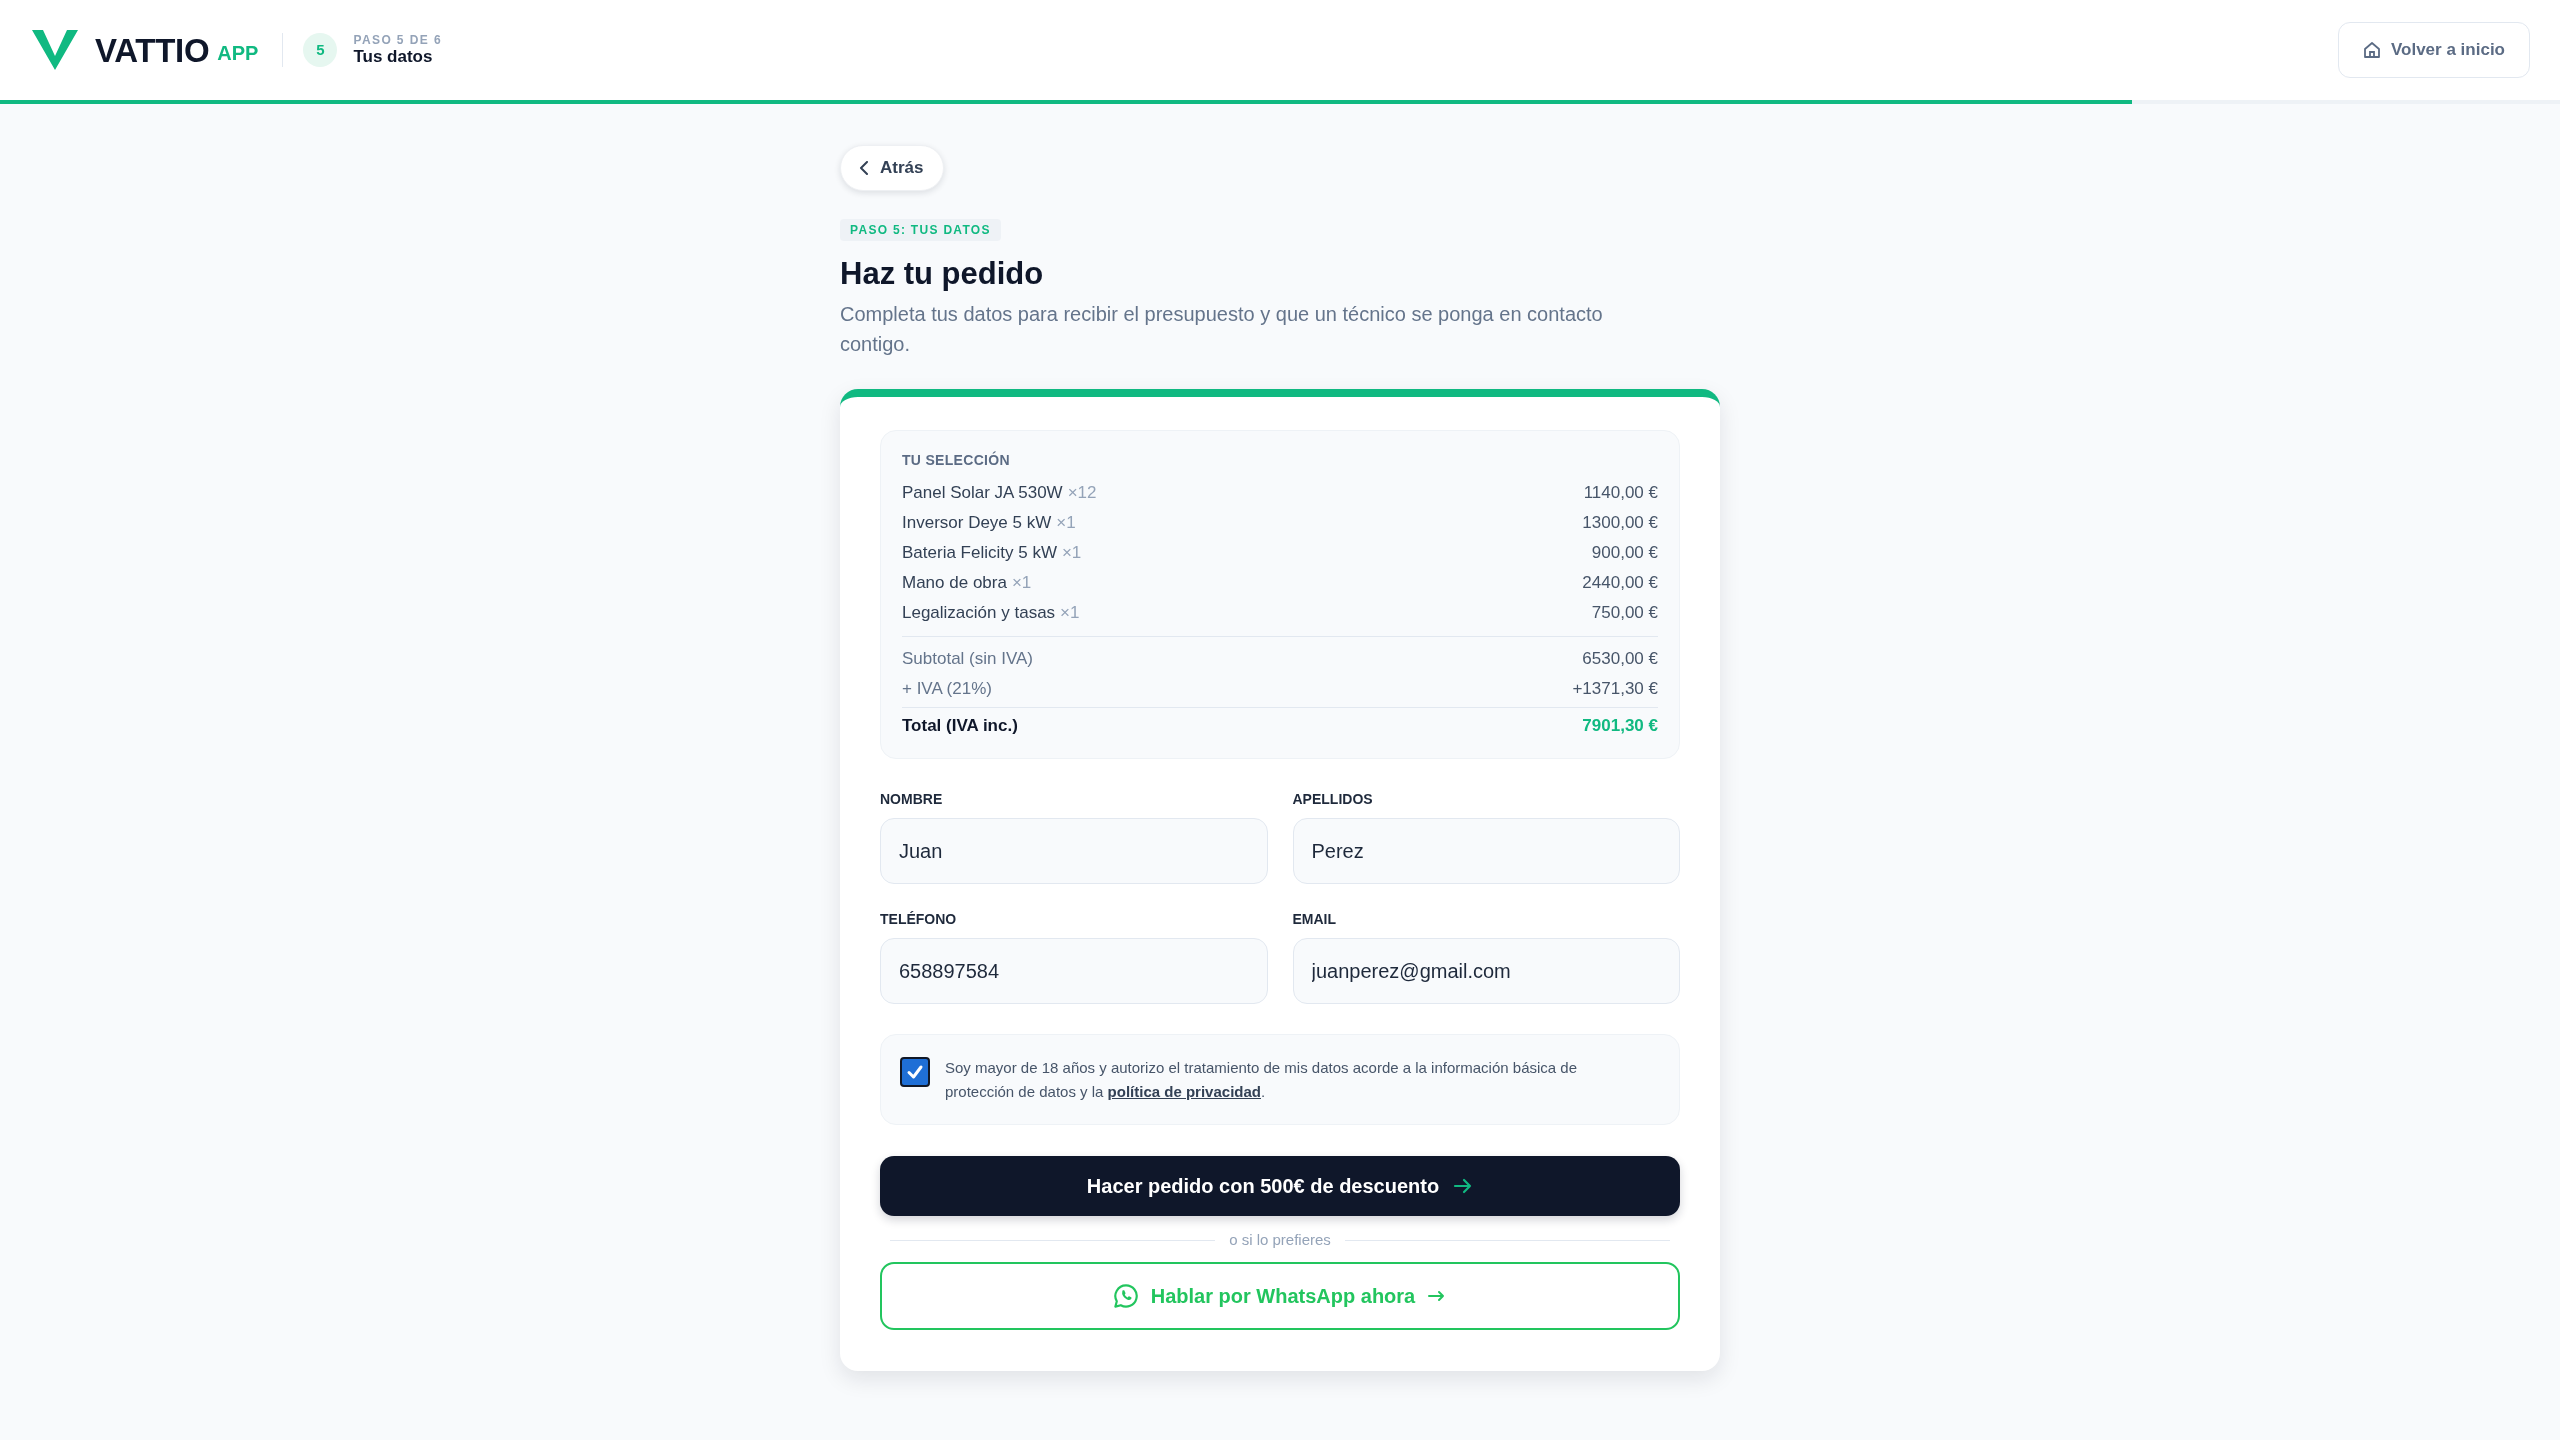 The width and height of the screenshot is (2560, 1440). Describe the element at coordinates (1125, 1296) in the screenshot. I see `phone-bubble-icon` at that location.